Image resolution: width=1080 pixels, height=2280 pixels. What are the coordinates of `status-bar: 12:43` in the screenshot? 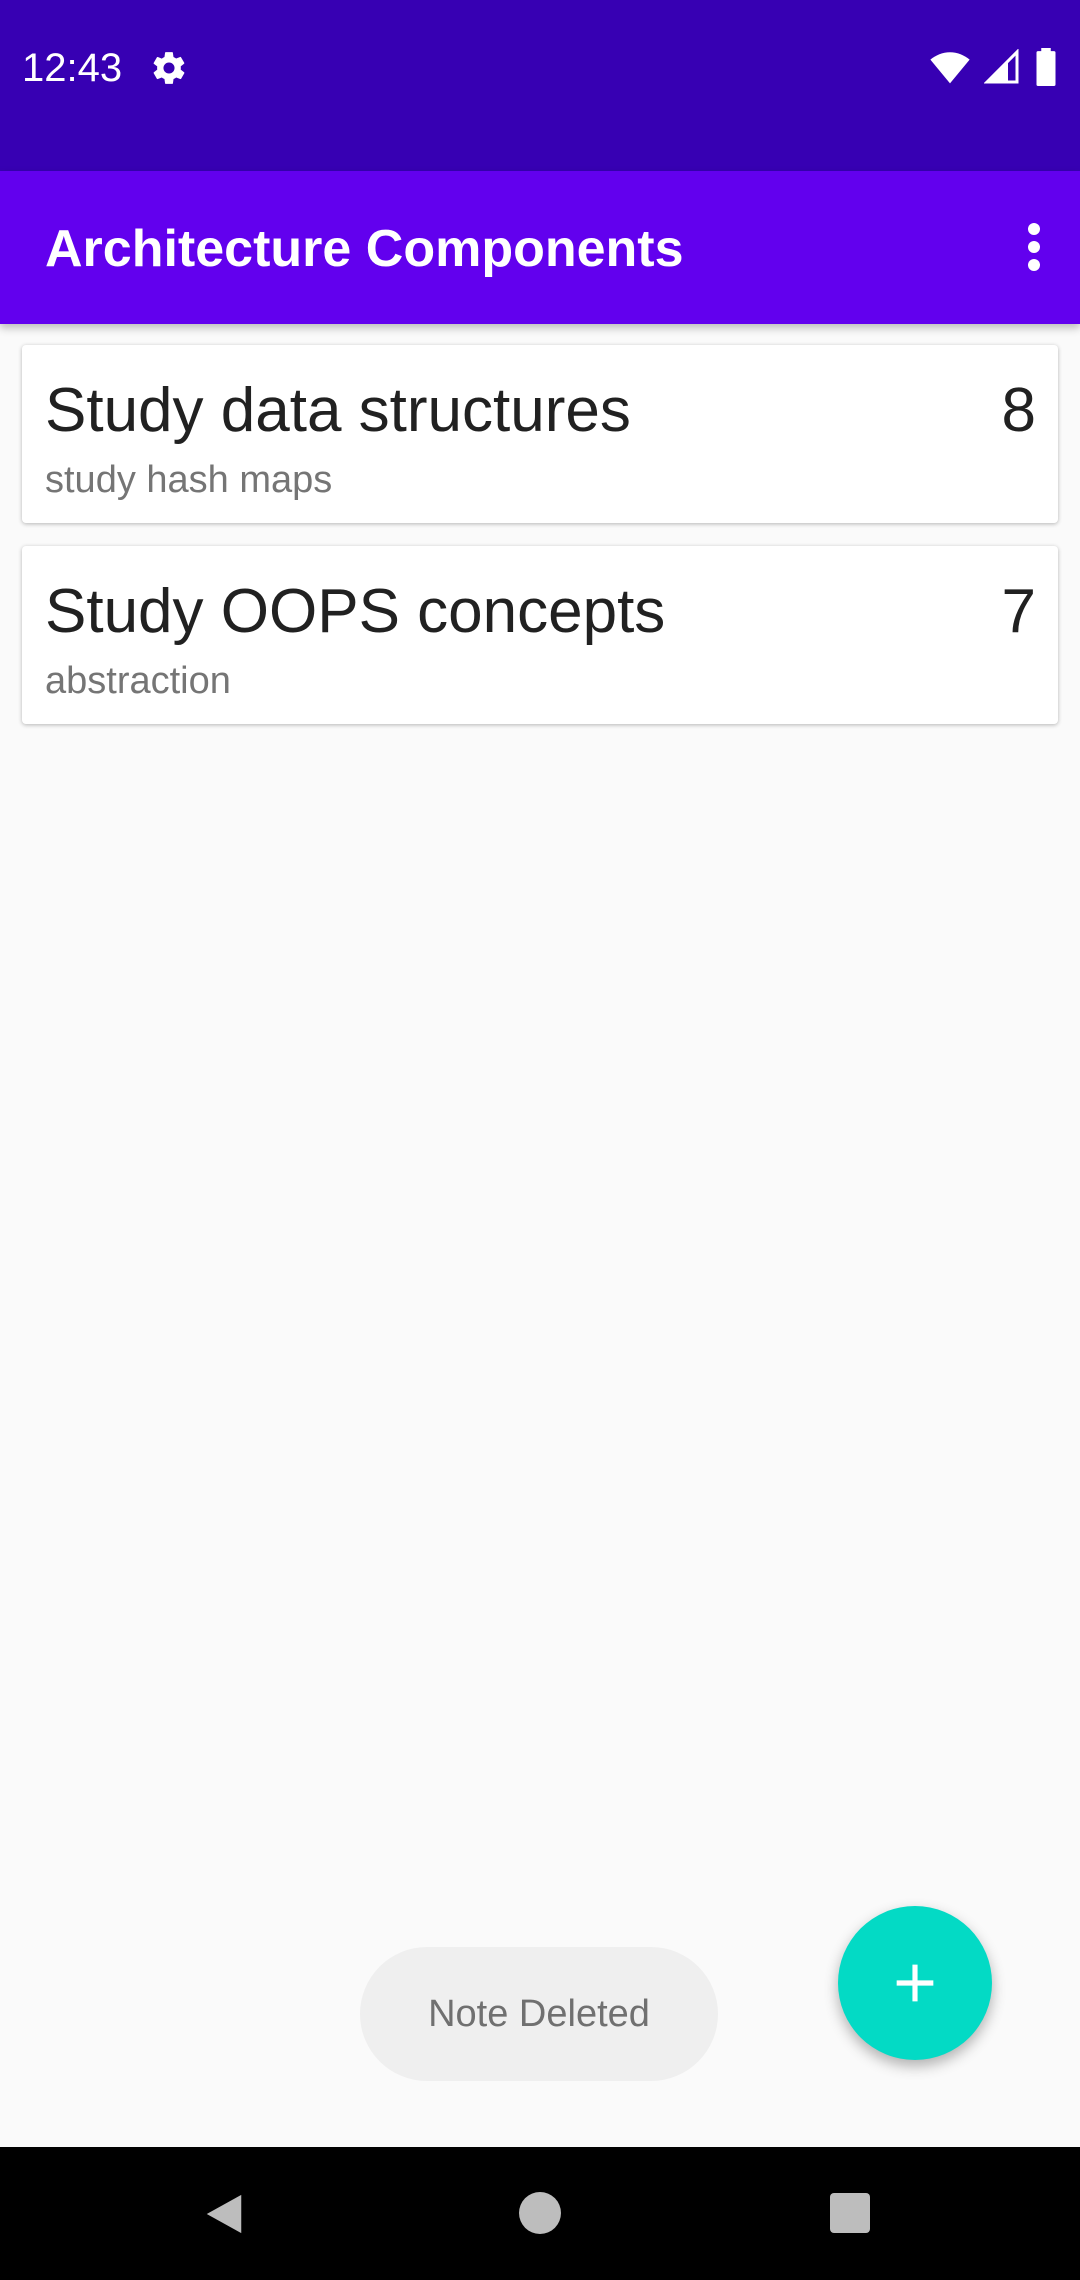 It's located at (540, 85).